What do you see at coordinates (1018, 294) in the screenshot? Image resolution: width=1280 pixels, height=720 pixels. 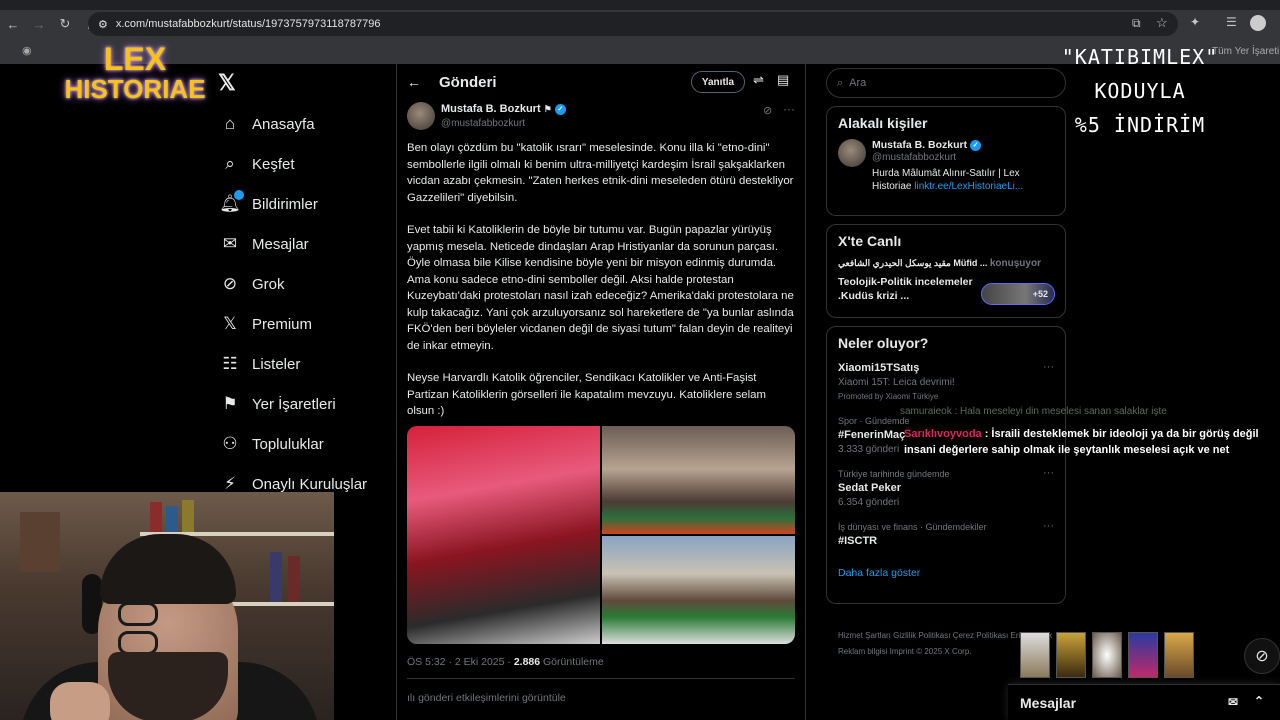 I see `live-count: +52` at bounding box center [1018, 294].